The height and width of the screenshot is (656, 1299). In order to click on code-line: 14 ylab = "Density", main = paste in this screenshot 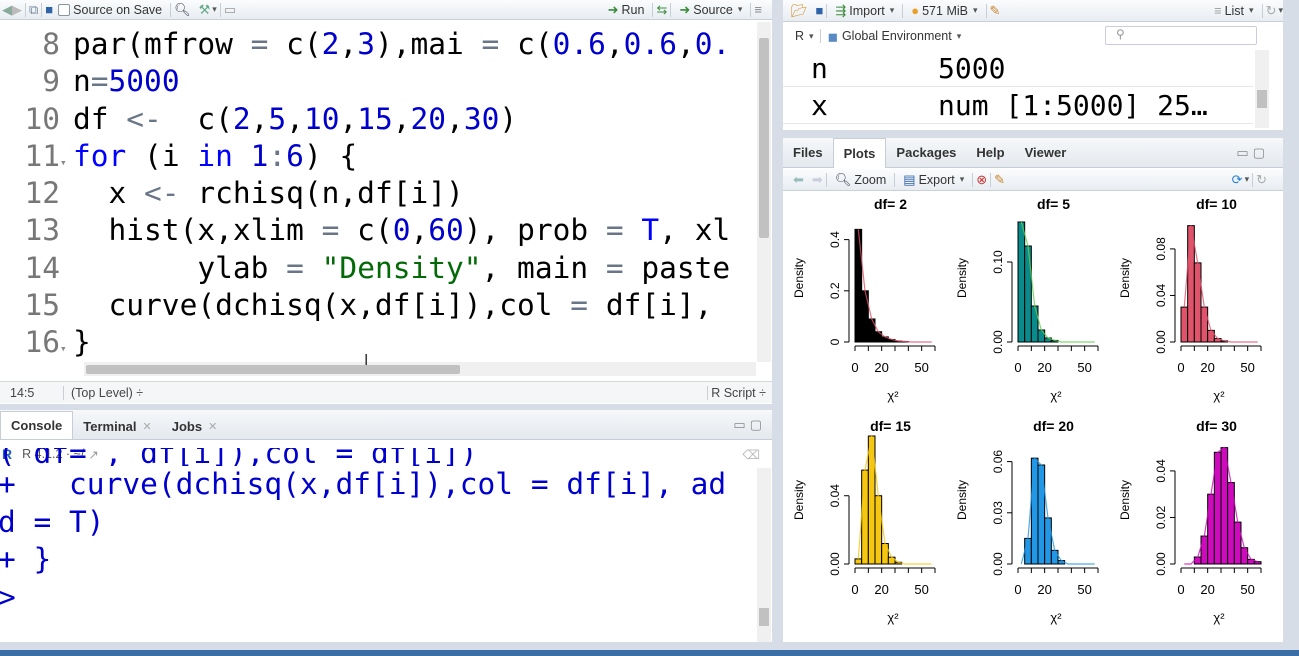, I will do `click(380, 268)`.